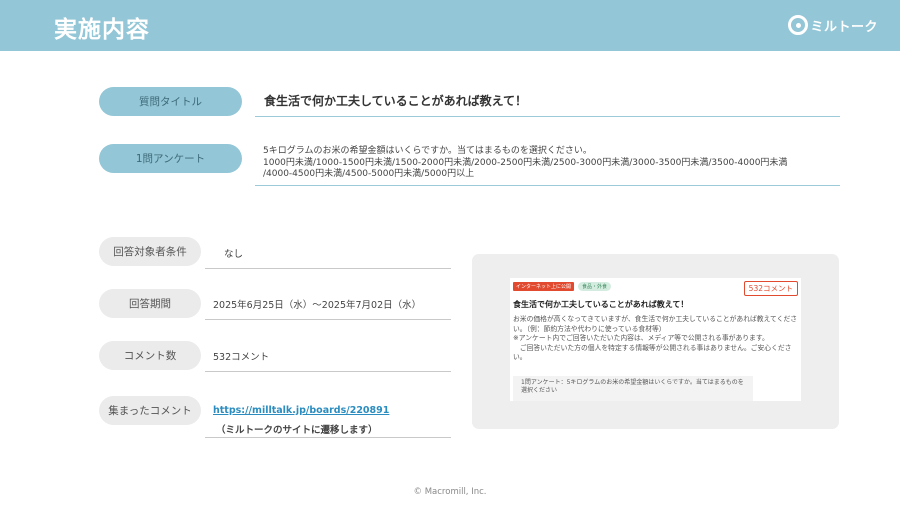 The image size is (900, 506). I want to click on comment-count-badge: 532コメント, so click(770, 288).